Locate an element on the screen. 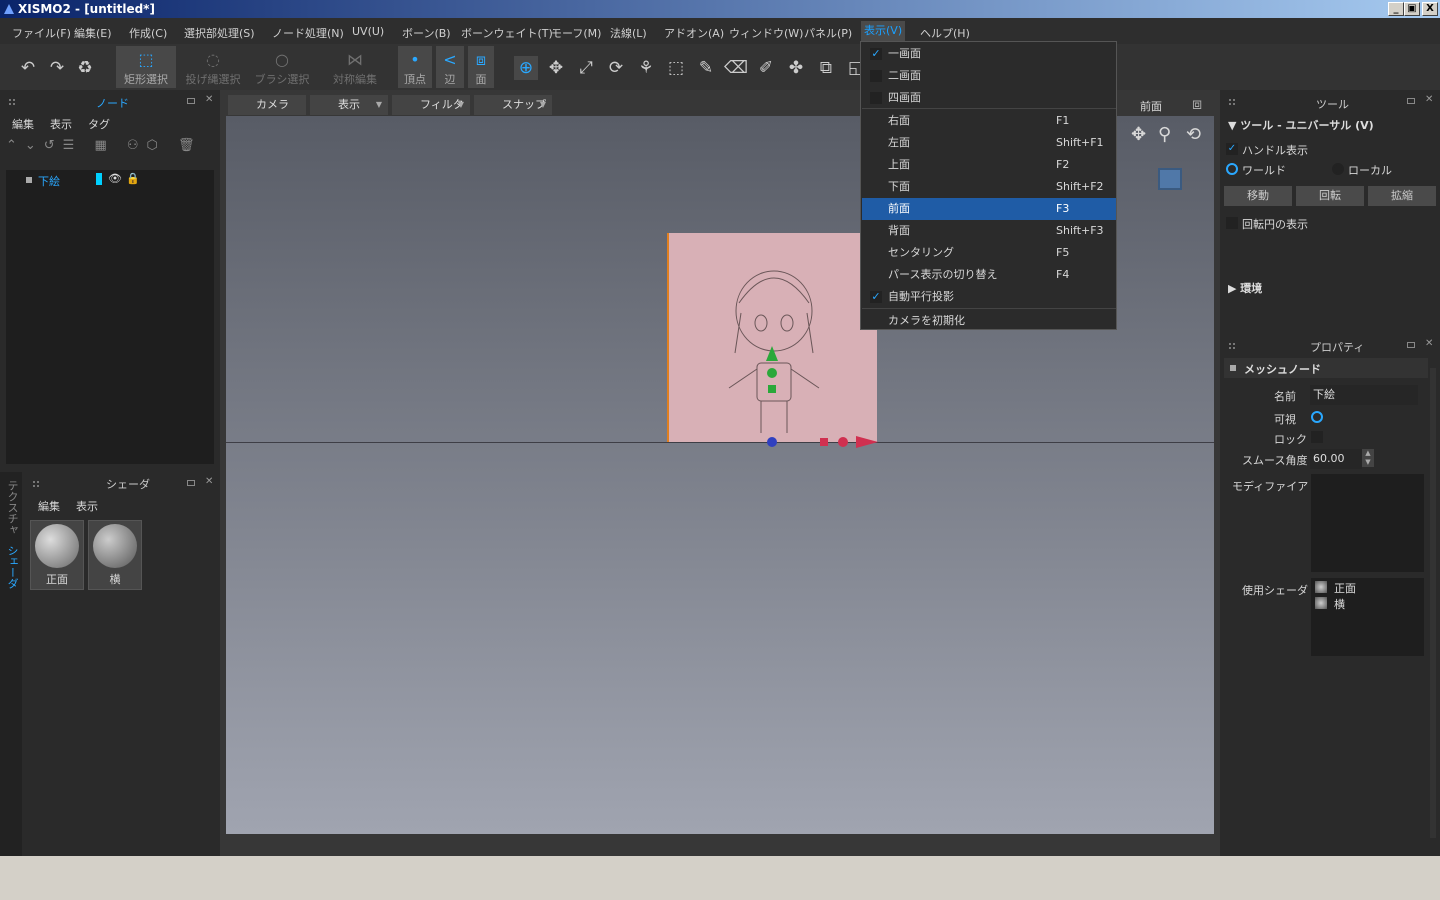 This screenshot has height=900, width=1440. close-button: X is located at coordinates (1430, 9).